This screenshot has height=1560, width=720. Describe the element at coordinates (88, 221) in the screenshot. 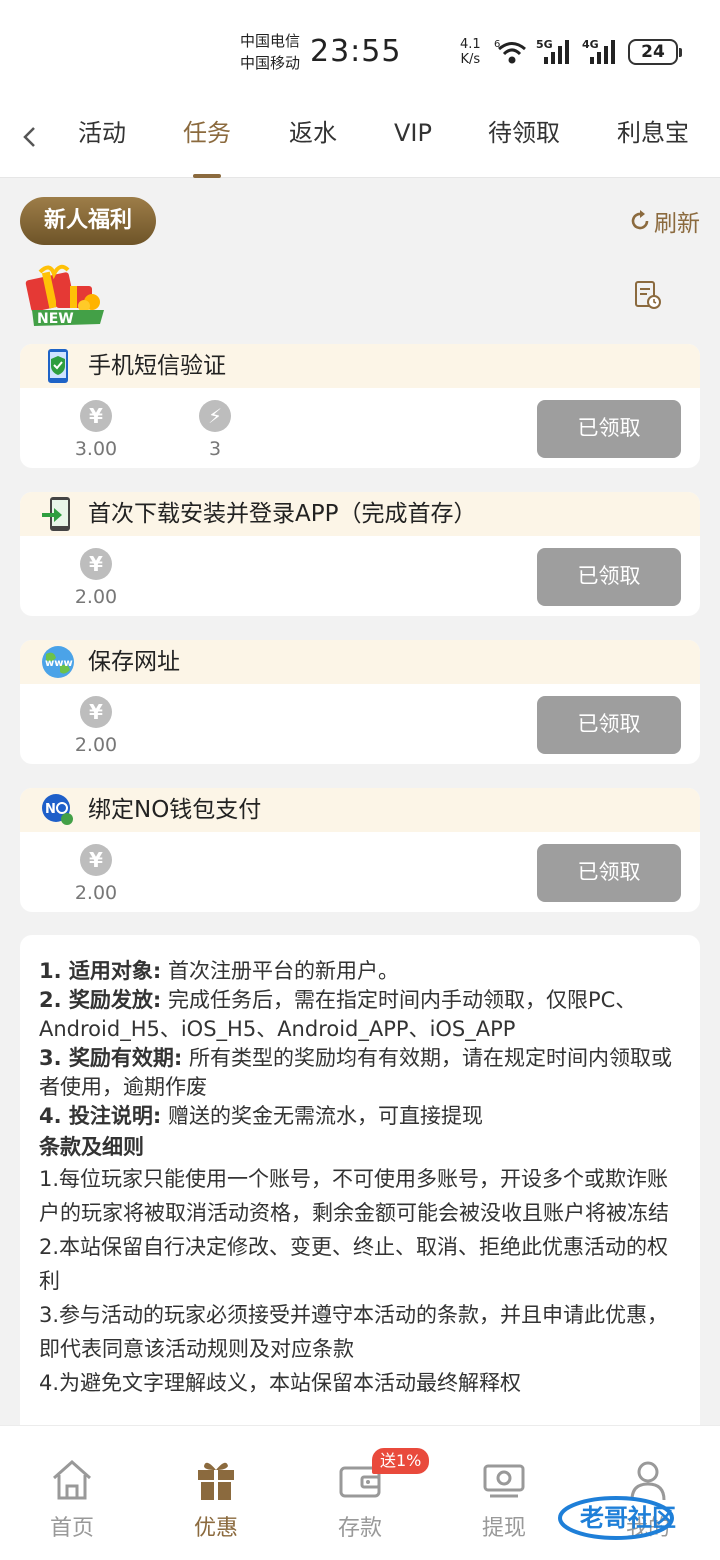

I see `newbie-benefits-badge: 新人福利` at that location.